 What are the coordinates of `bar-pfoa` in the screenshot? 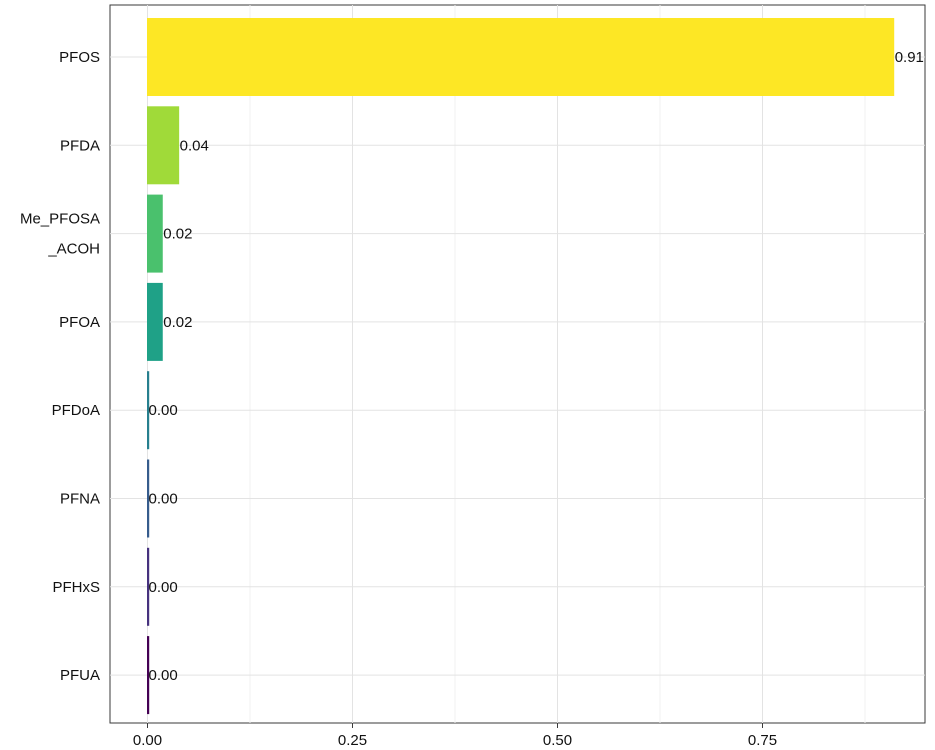 It's located at (155, 321).